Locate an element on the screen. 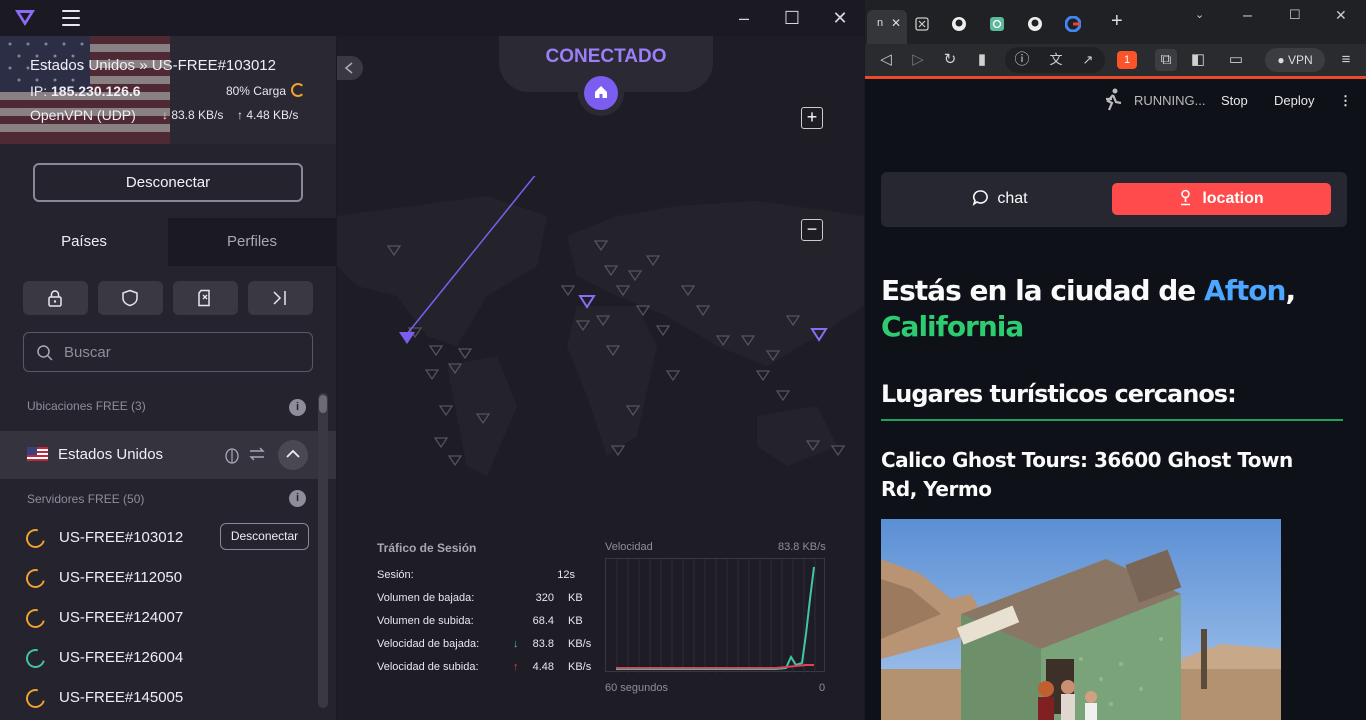 This screenshot has height=720, width=1366. search-icon is located at coordinates (45, 353).